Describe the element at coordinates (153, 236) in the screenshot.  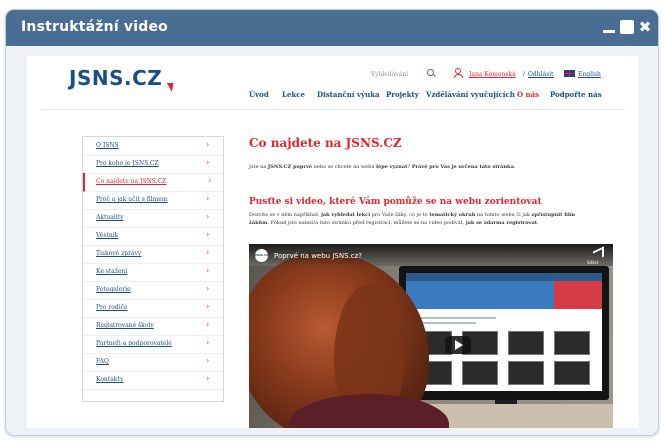
I see `sidebar-item-vestnik: Věstník ›` at that location.